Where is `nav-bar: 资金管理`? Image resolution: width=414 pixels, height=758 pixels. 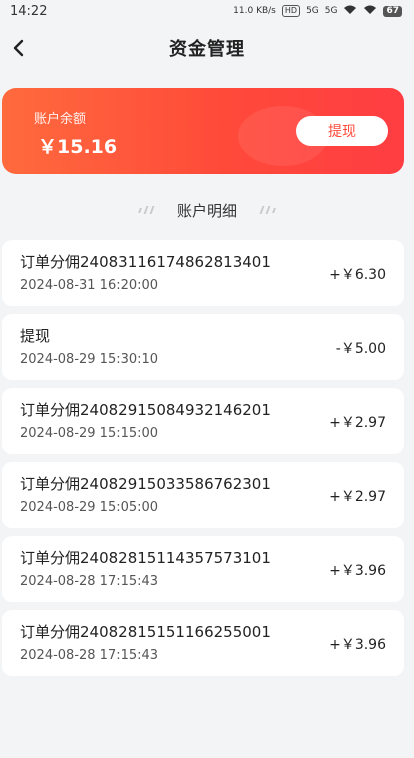 nav-bar: 资金管理 is located at coordinates (207, 48).